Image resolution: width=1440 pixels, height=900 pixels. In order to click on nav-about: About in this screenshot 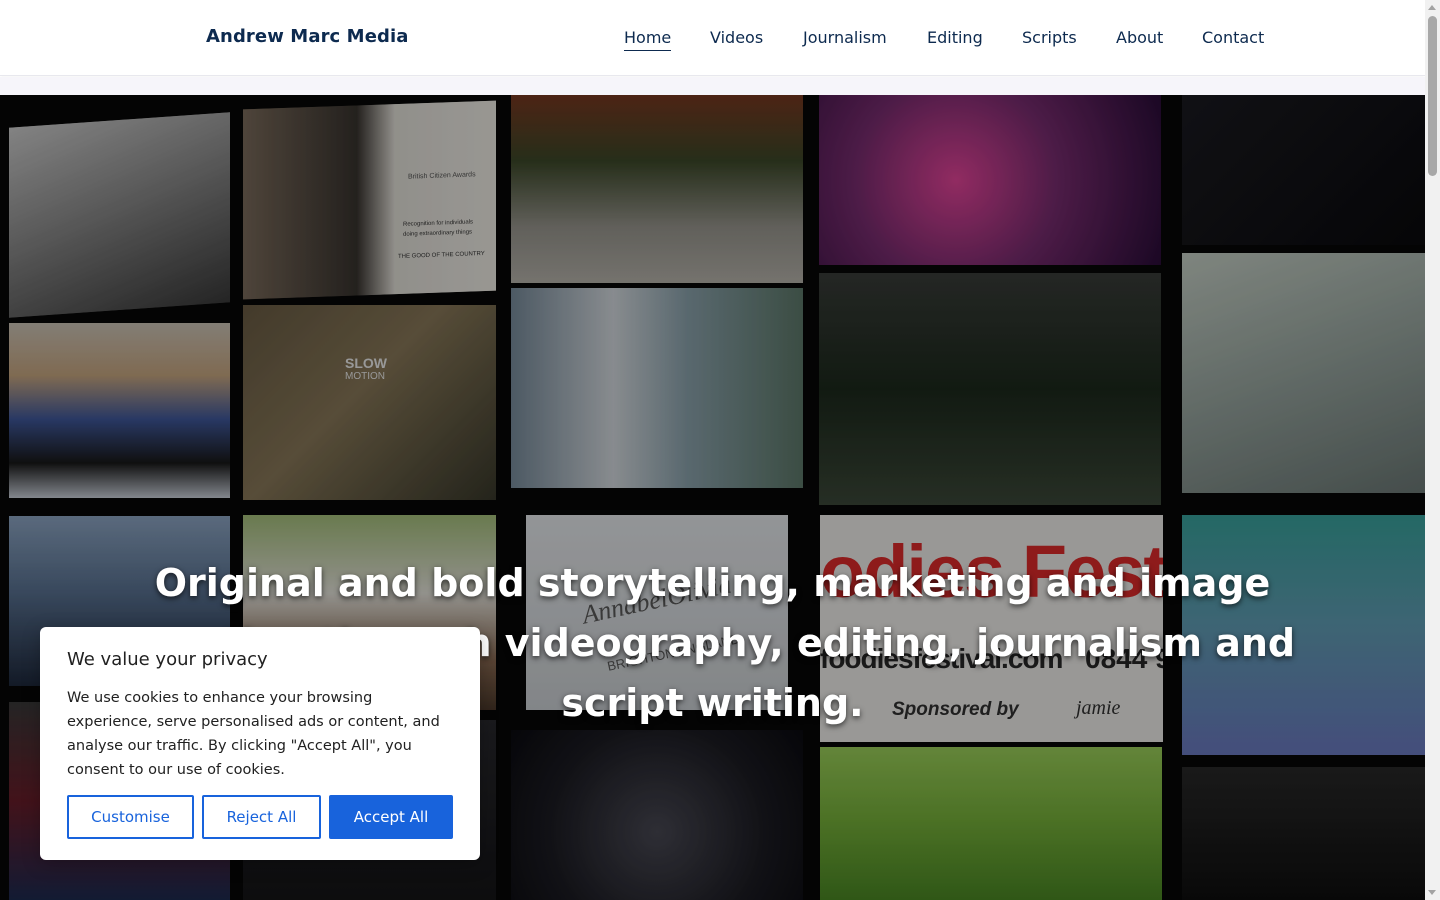, I will do `click(1139, 37)`.